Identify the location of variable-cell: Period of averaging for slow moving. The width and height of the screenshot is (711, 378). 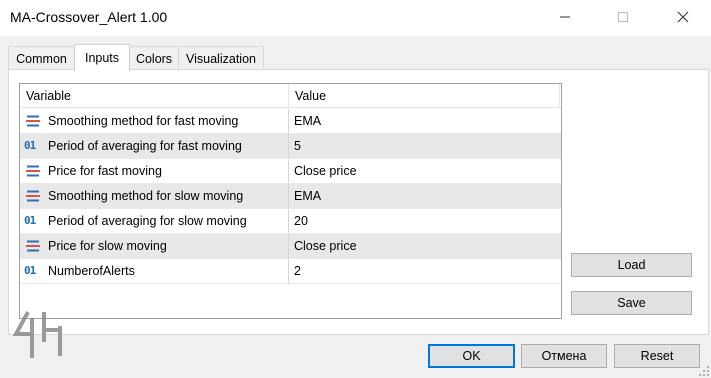
(147, 221).